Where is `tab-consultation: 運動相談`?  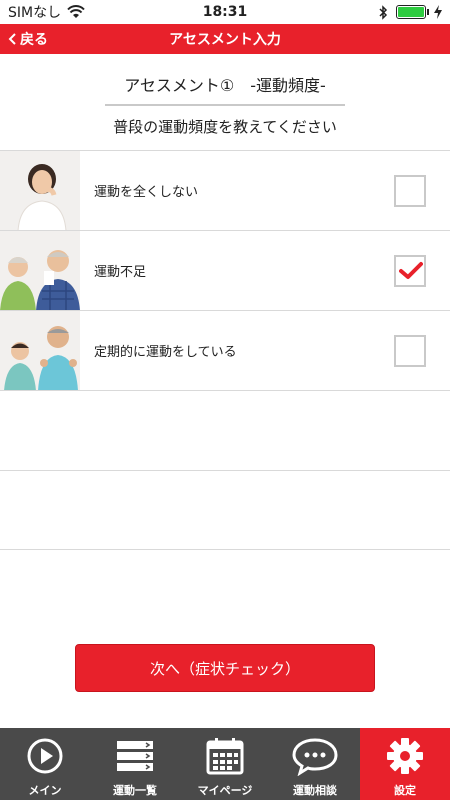
tab-consultation: 運動相談 is located at coordinates (315, 764).